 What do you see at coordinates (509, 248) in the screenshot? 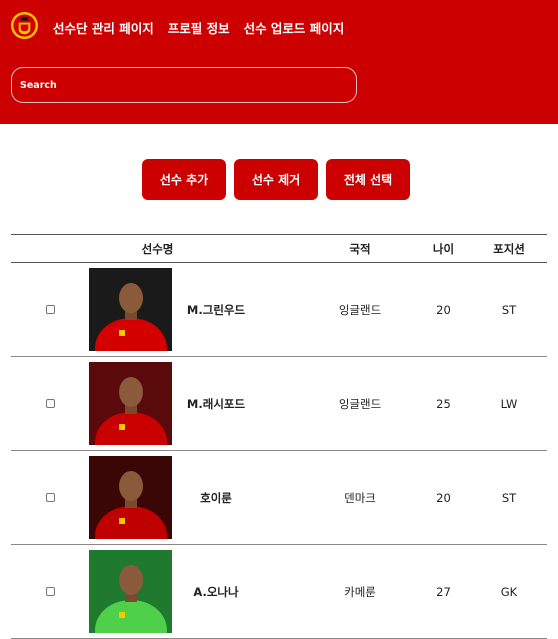
I see `header-position: 포지션` at bounding box center [509, 248].